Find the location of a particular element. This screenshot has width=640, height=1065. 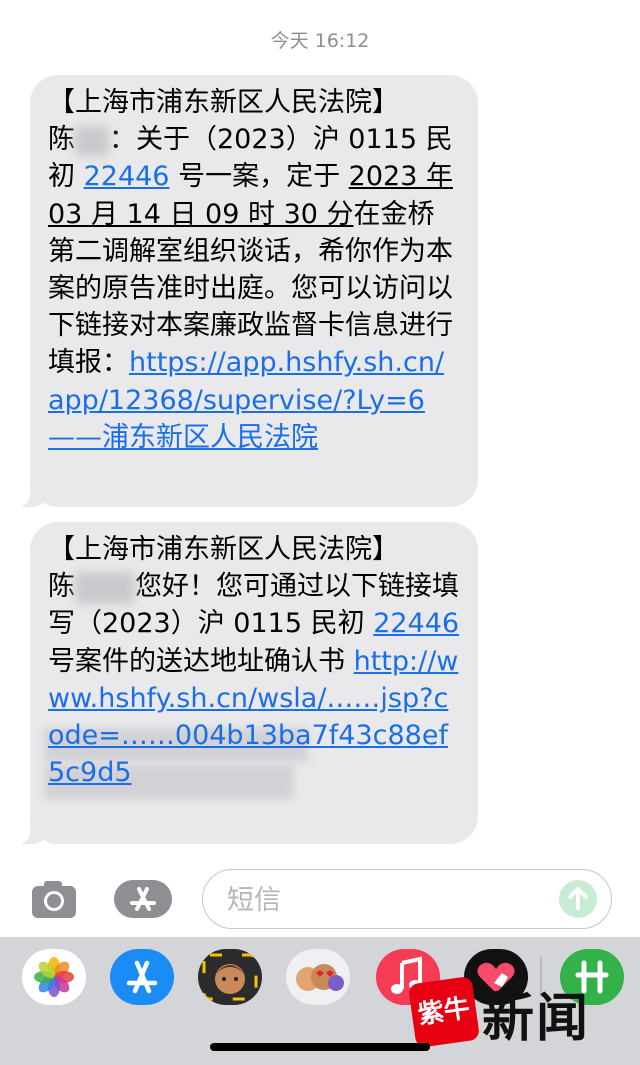

camera-button is located at coordinates (54, 899).